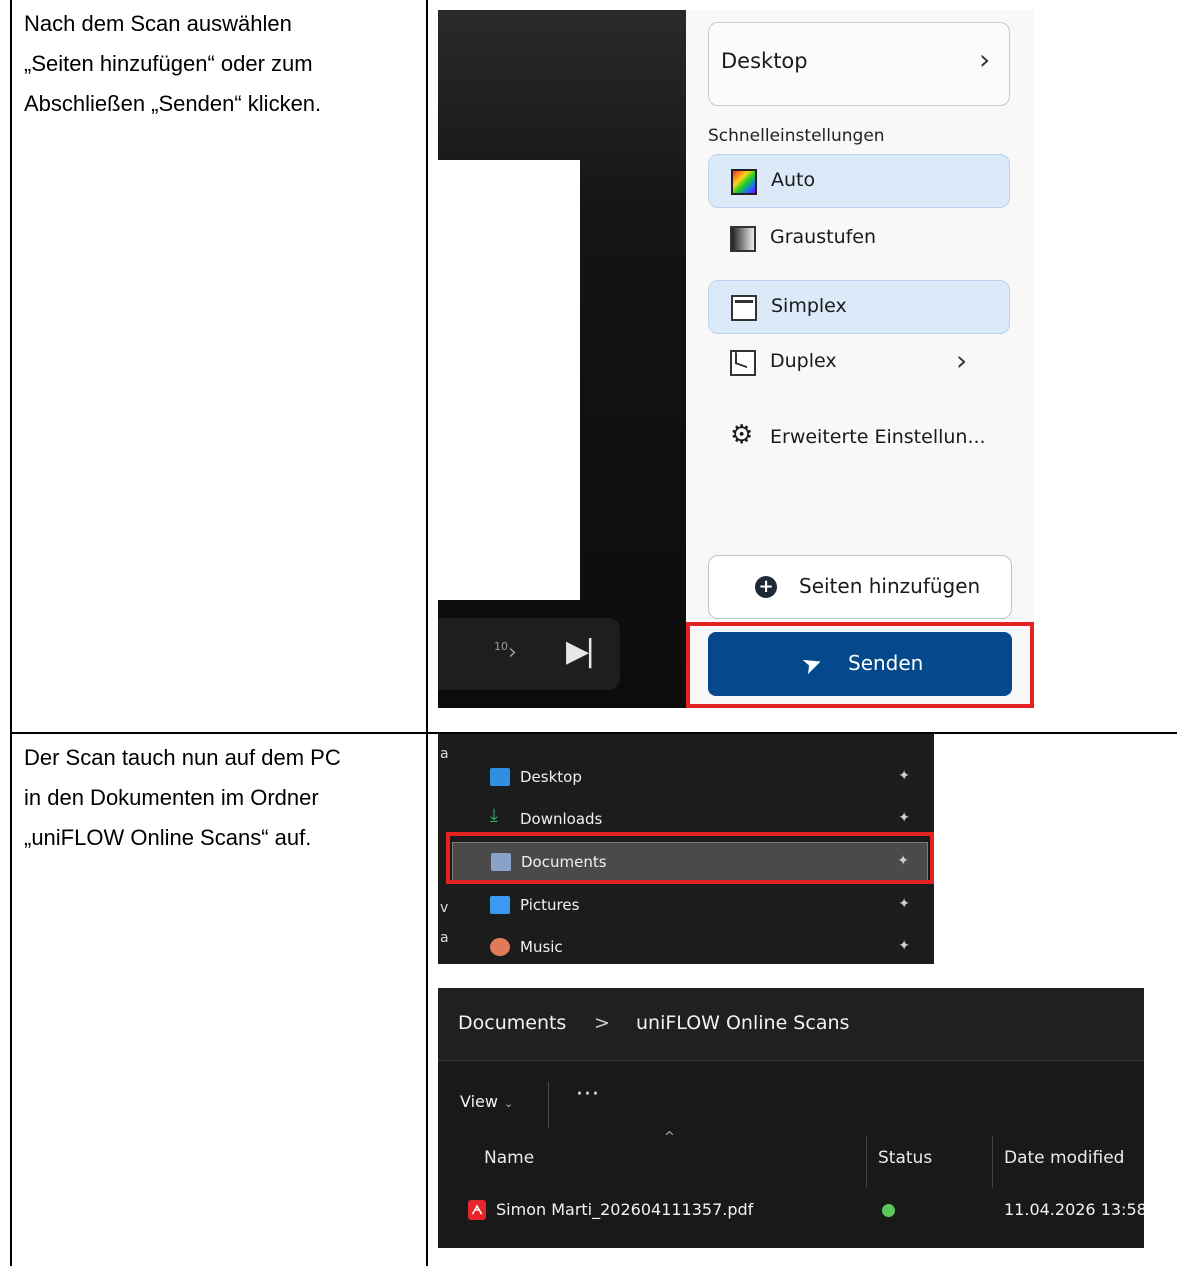 This screenshot has width=1177, height=1266. I want to click on instruction-line: Der Scan tauch nun auf dem PC, so click(182, 757).